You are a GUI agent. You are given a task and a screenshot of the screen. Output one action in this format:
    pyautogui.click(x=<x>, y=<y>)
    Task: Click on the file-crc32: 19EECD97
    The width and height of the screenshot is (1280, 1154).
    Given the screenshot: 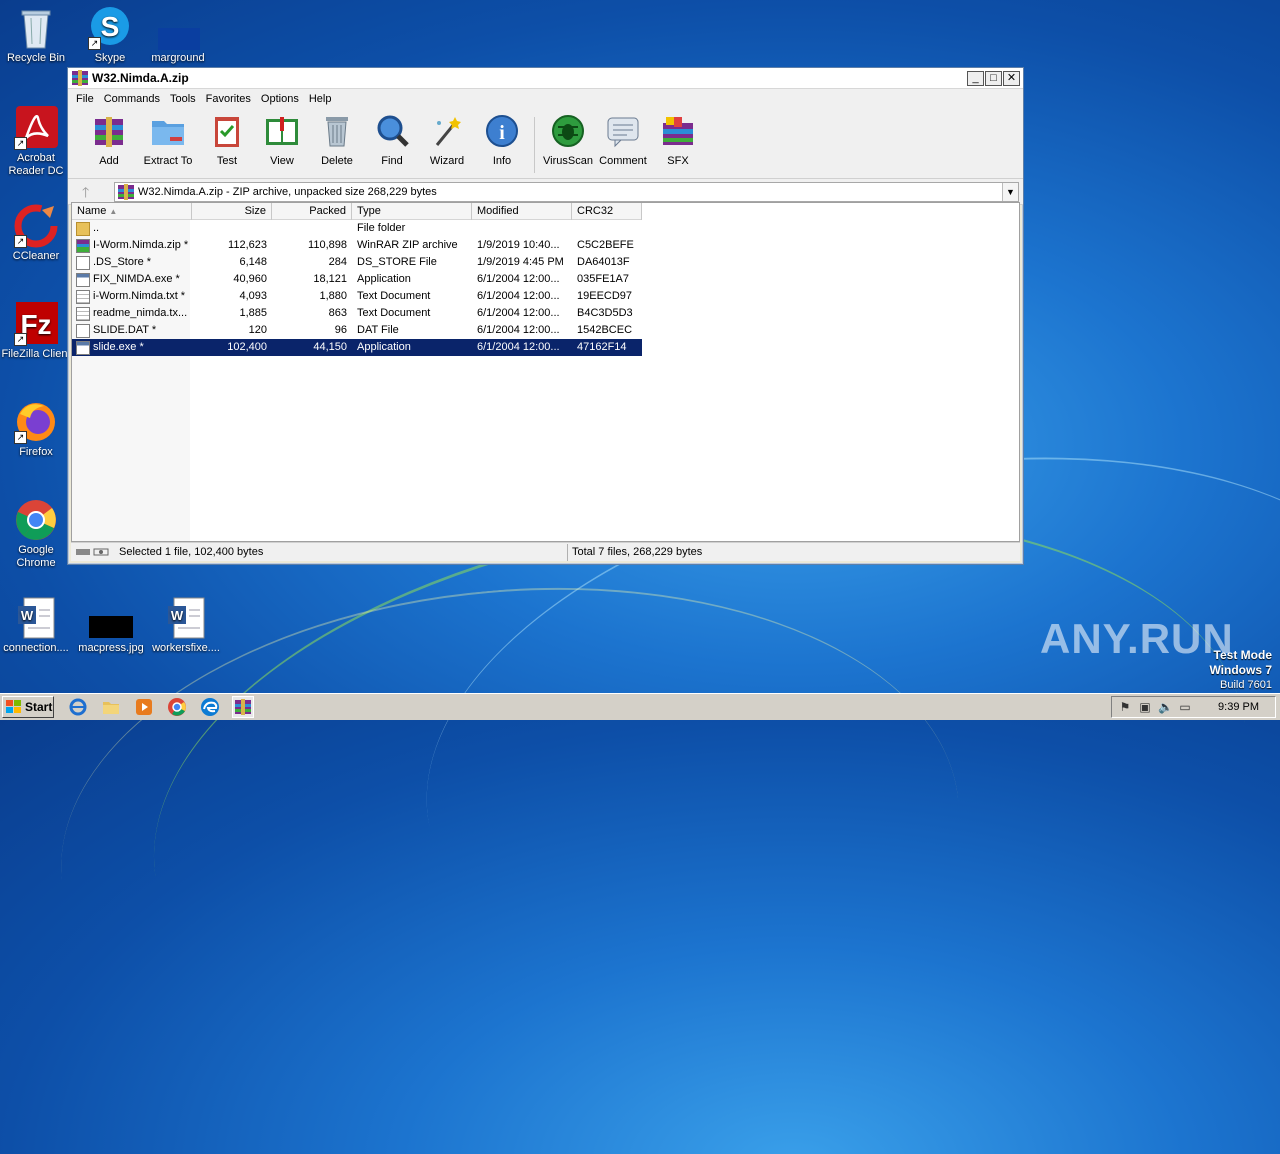 What is the action you would take?
    pyautogui.click(x=605, y=296)
    